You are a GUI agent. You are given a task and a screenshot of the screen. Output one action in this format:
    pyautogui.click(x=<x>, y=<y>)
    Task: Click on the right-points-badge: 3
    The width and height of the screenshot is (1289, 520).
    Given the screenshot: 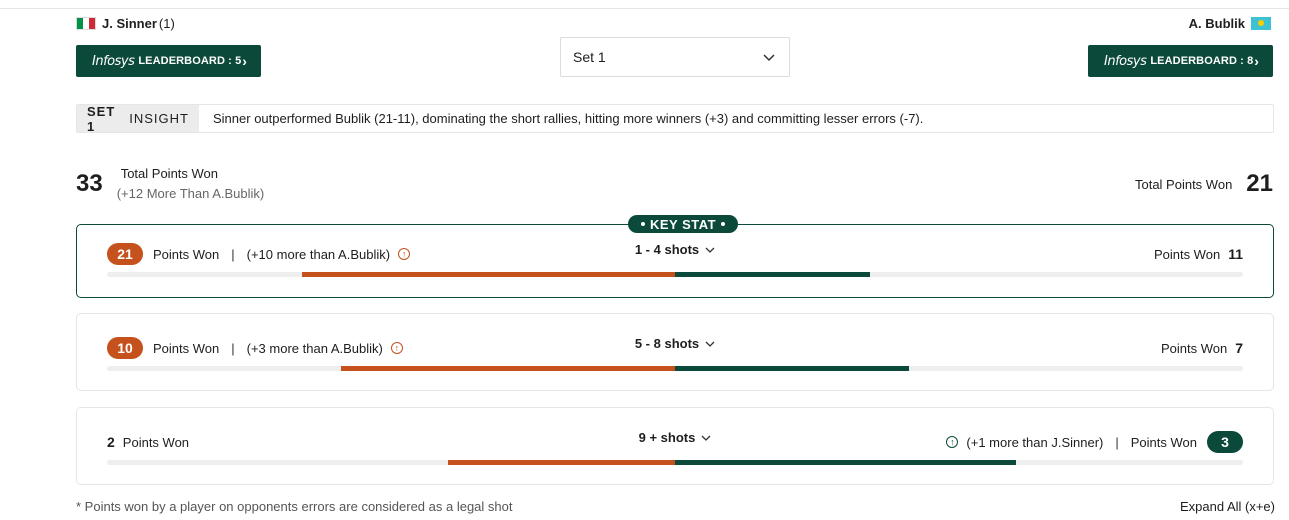 What is the action you would take?
    pyautogui.click(x=1225, y=442)
    